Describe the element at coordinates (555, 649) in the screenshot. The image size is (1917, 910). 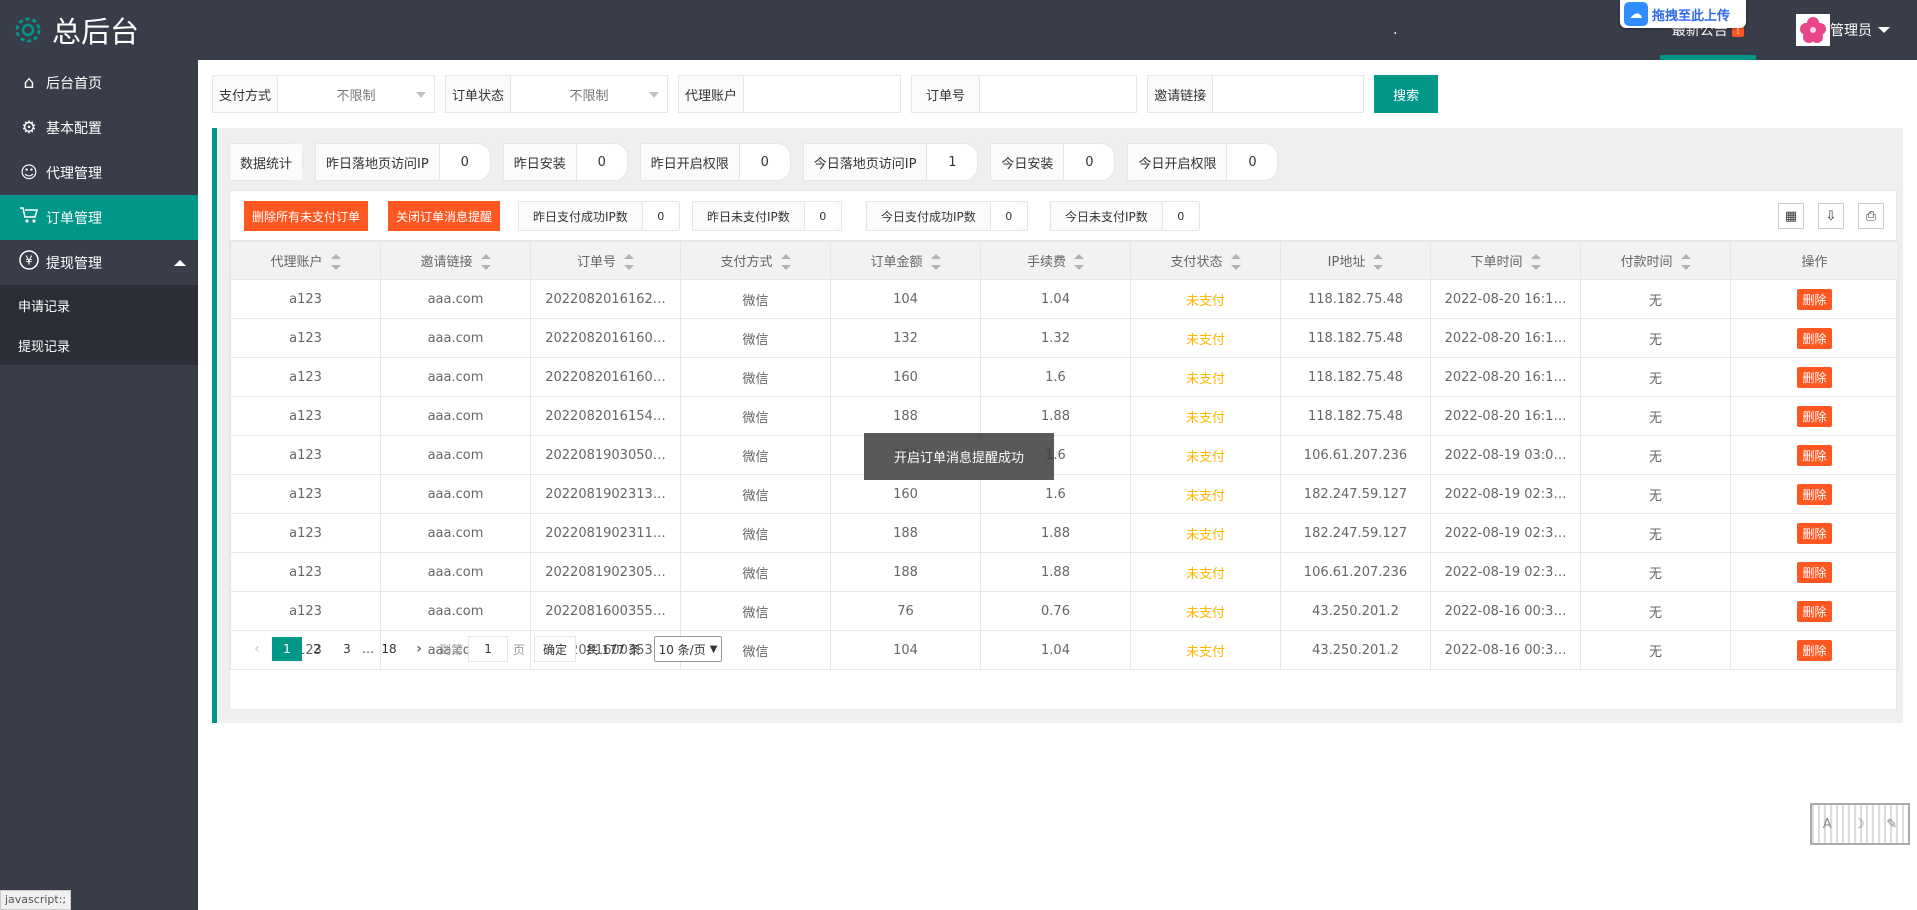
I see `goto-confirm-button: 确定` at that location.